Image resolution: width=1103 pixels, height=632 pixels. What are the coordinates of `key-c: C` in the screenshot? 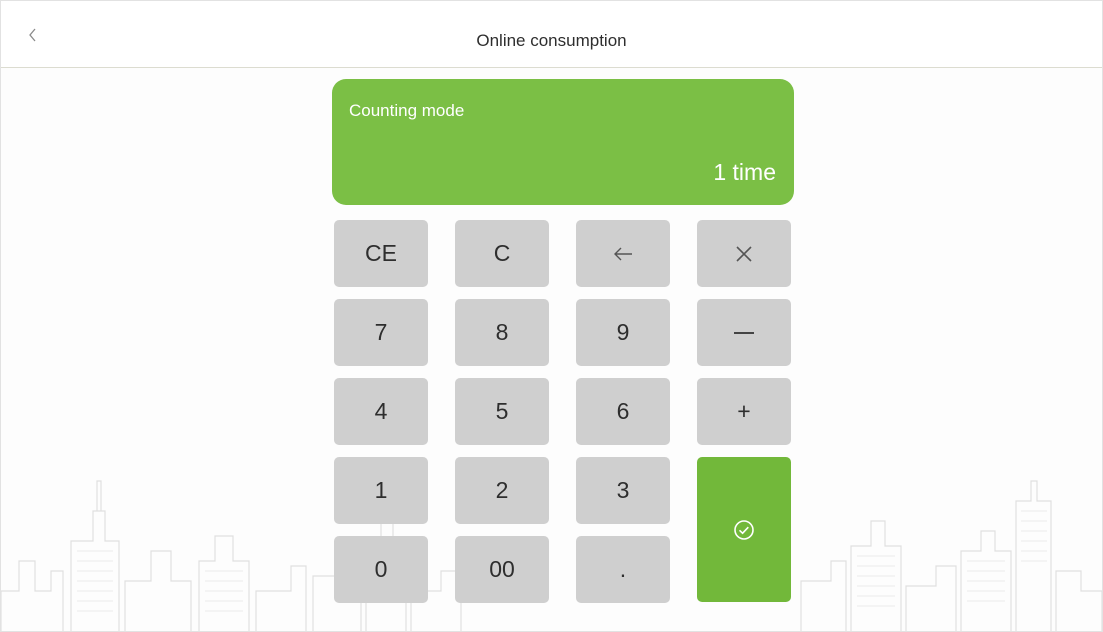 It's located at (502, 253).